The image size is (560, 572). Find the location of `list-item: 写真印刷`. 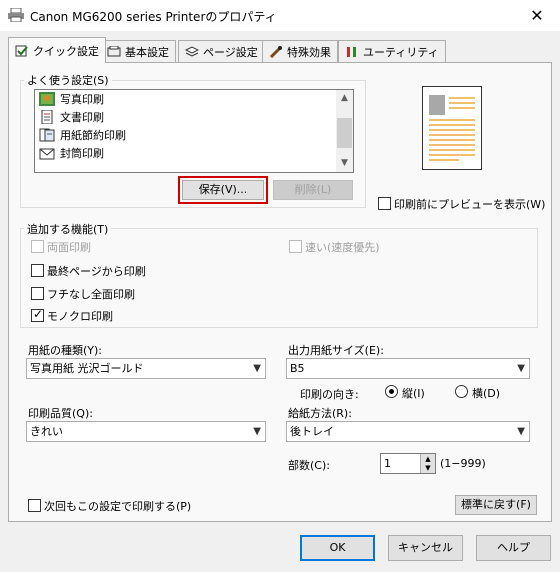

list-item: 写真印刷 is located at coordinates (71, 100).